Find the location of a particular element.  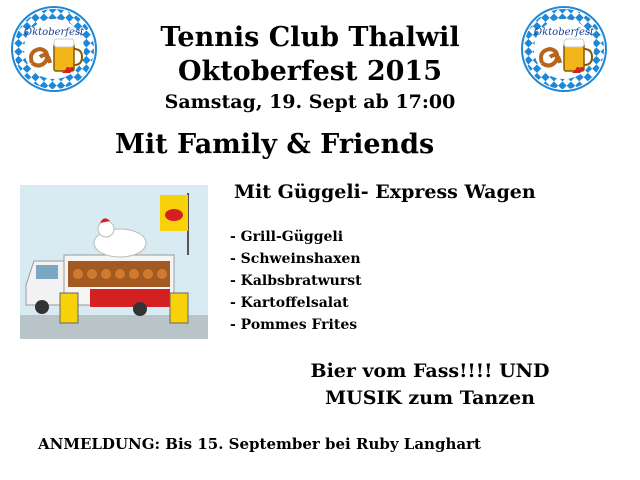

menu-item: - Schweinshaxen is located at coordinates (295, 259).